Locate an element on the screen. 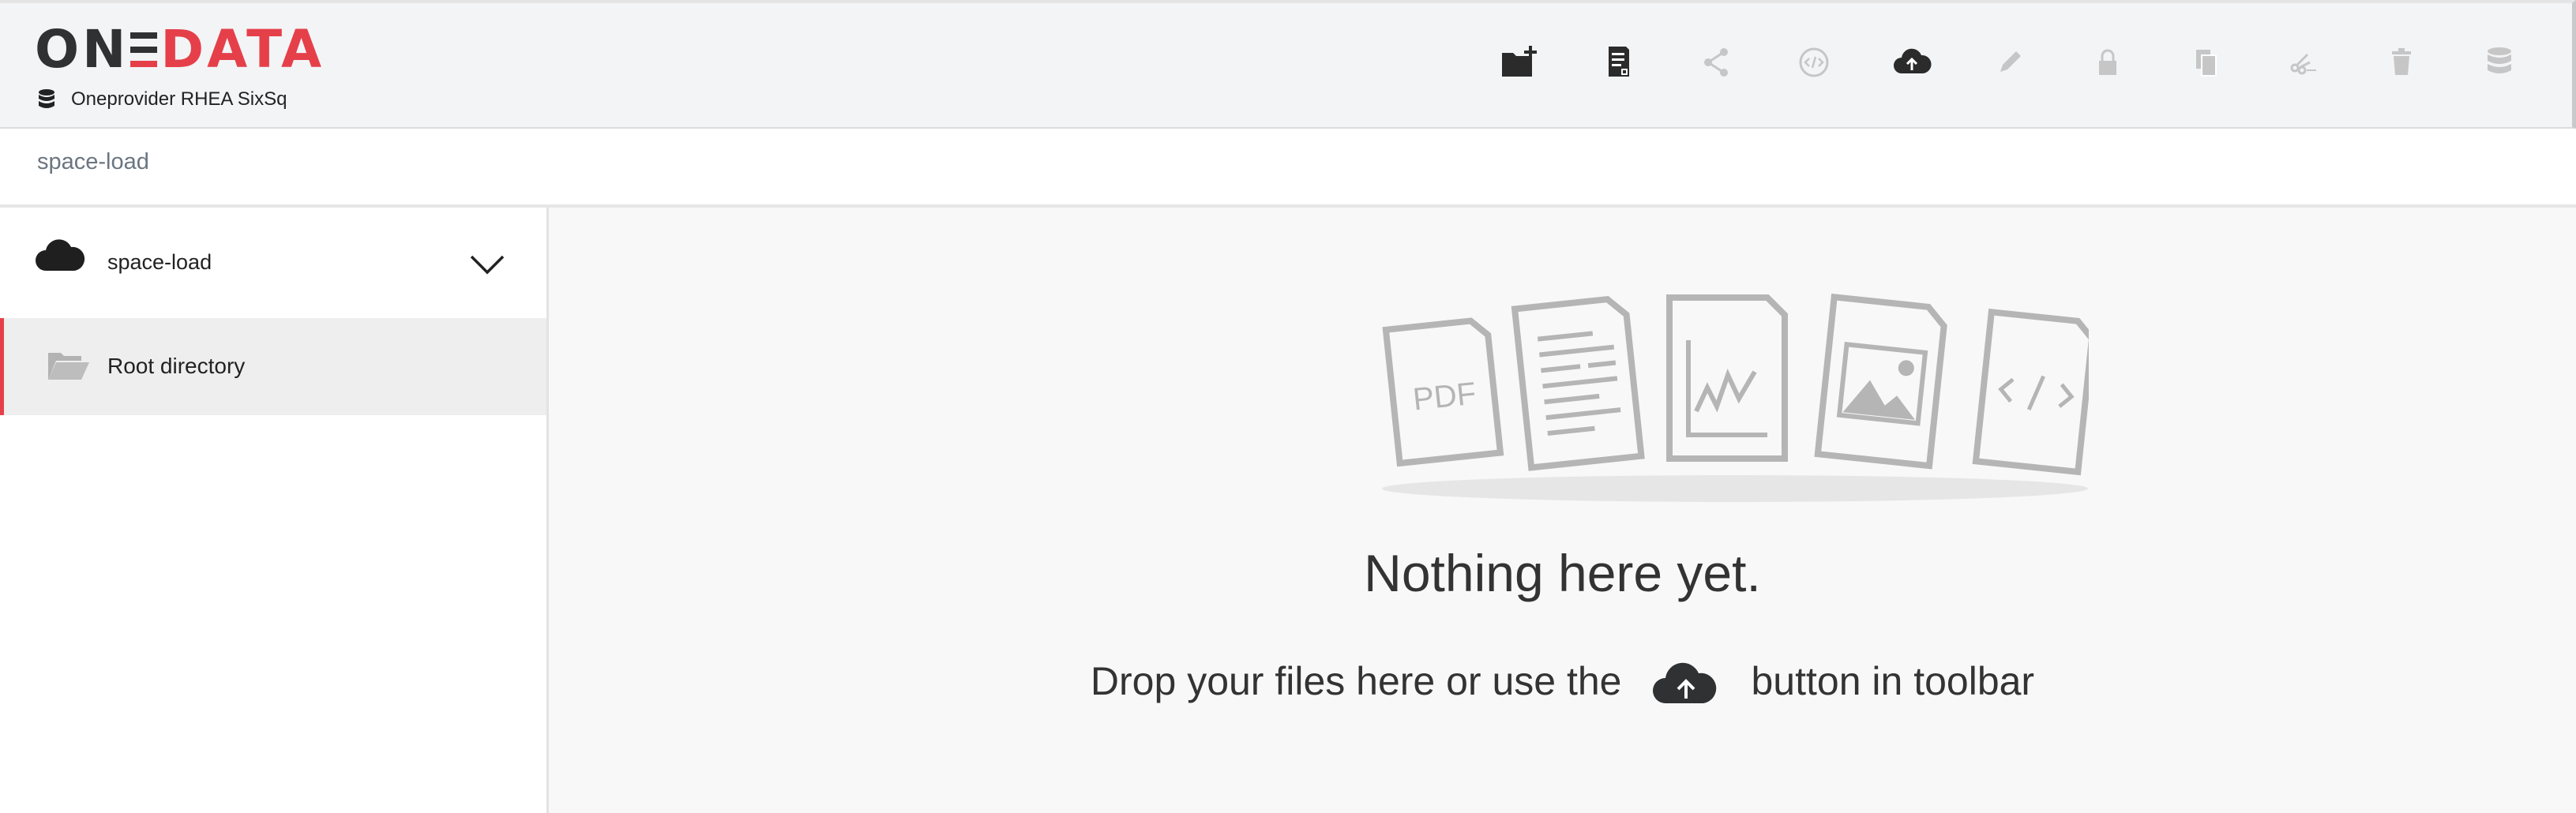  logo-part-data: DATA is located at coordinates (242, 49).